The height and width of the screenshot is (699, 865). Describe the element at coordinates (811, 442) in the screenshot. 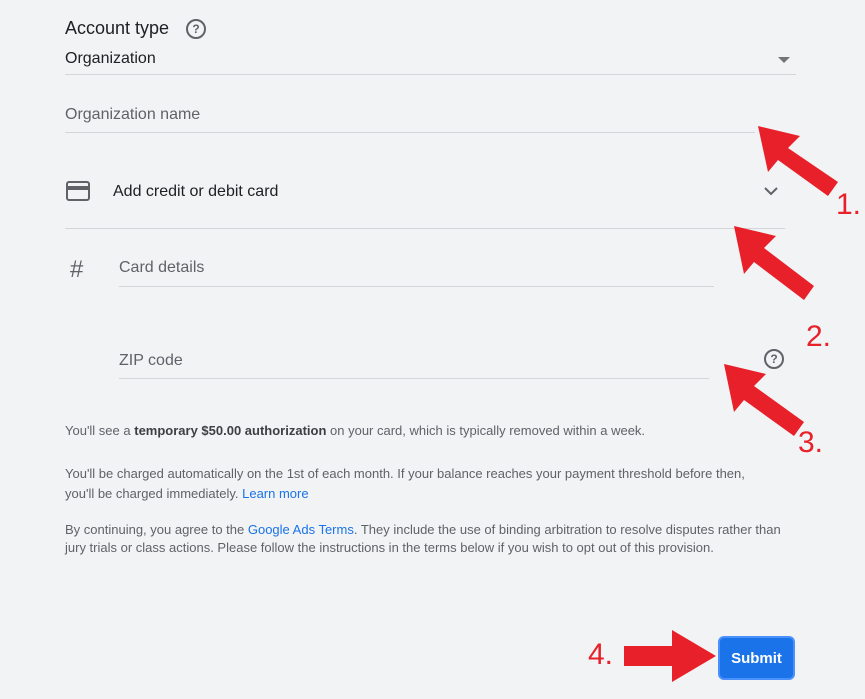

I see `annotation-step-3: 3.` at that location.